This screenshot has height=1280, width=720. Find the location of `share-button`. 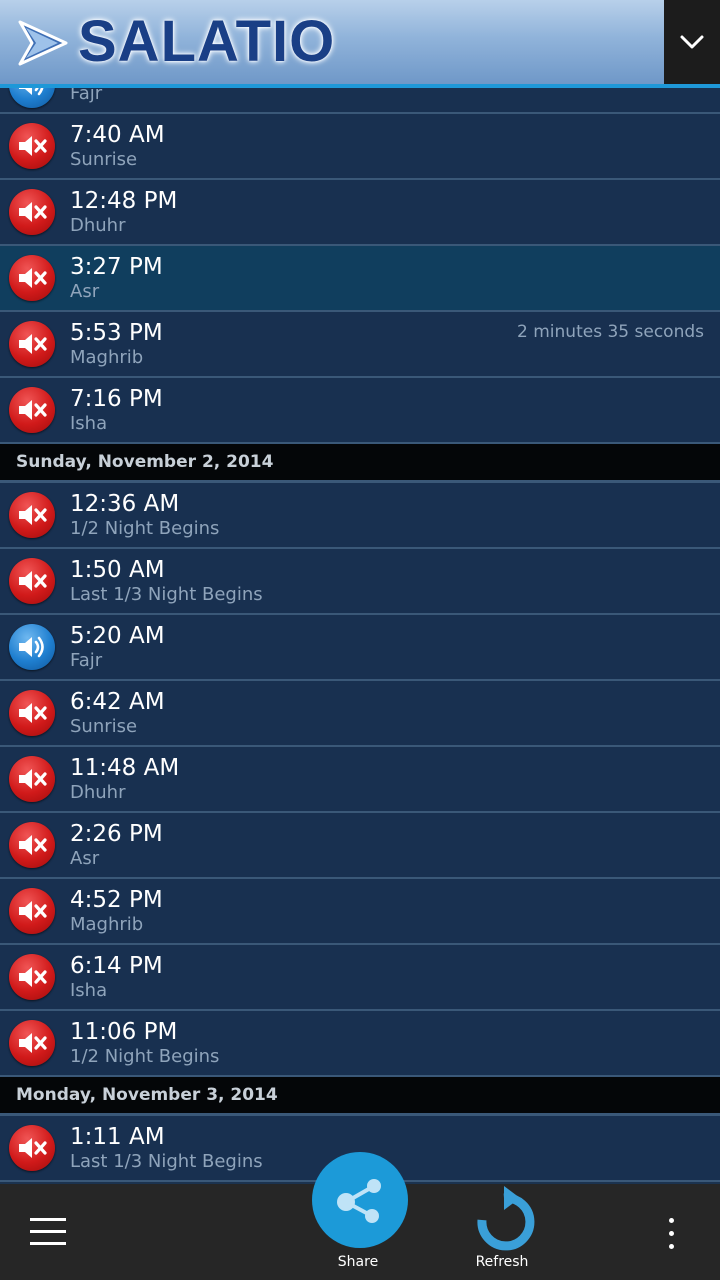

share-button is located at coordinates (360, 1200).